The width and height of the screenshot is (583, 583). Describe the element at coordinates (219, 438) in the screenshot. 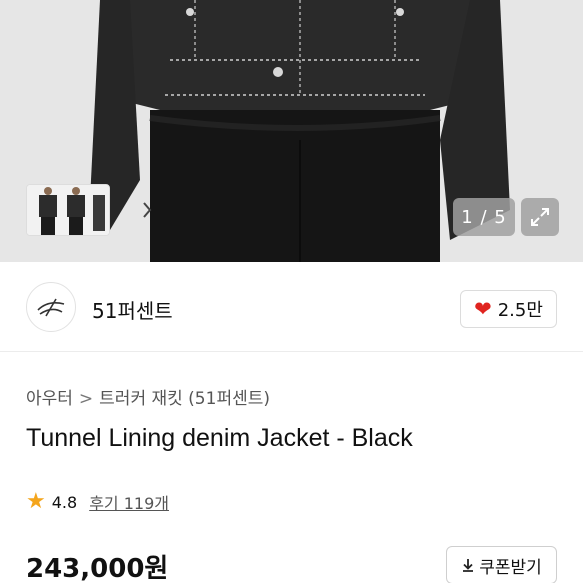

I see `product-title: Tunnel Lining denim Jacket - Black` at that location.